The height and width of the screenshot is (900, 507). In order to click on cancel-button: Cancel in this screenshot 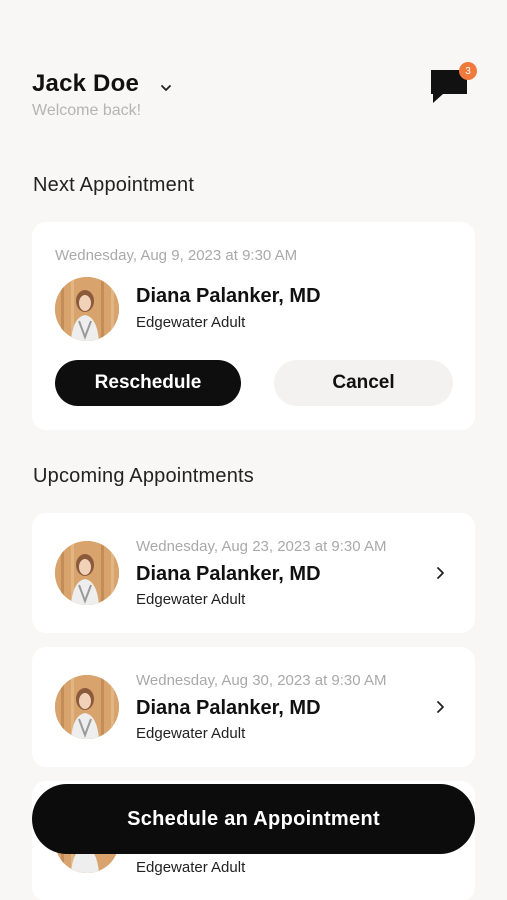, I will do `click(363, 383)`.